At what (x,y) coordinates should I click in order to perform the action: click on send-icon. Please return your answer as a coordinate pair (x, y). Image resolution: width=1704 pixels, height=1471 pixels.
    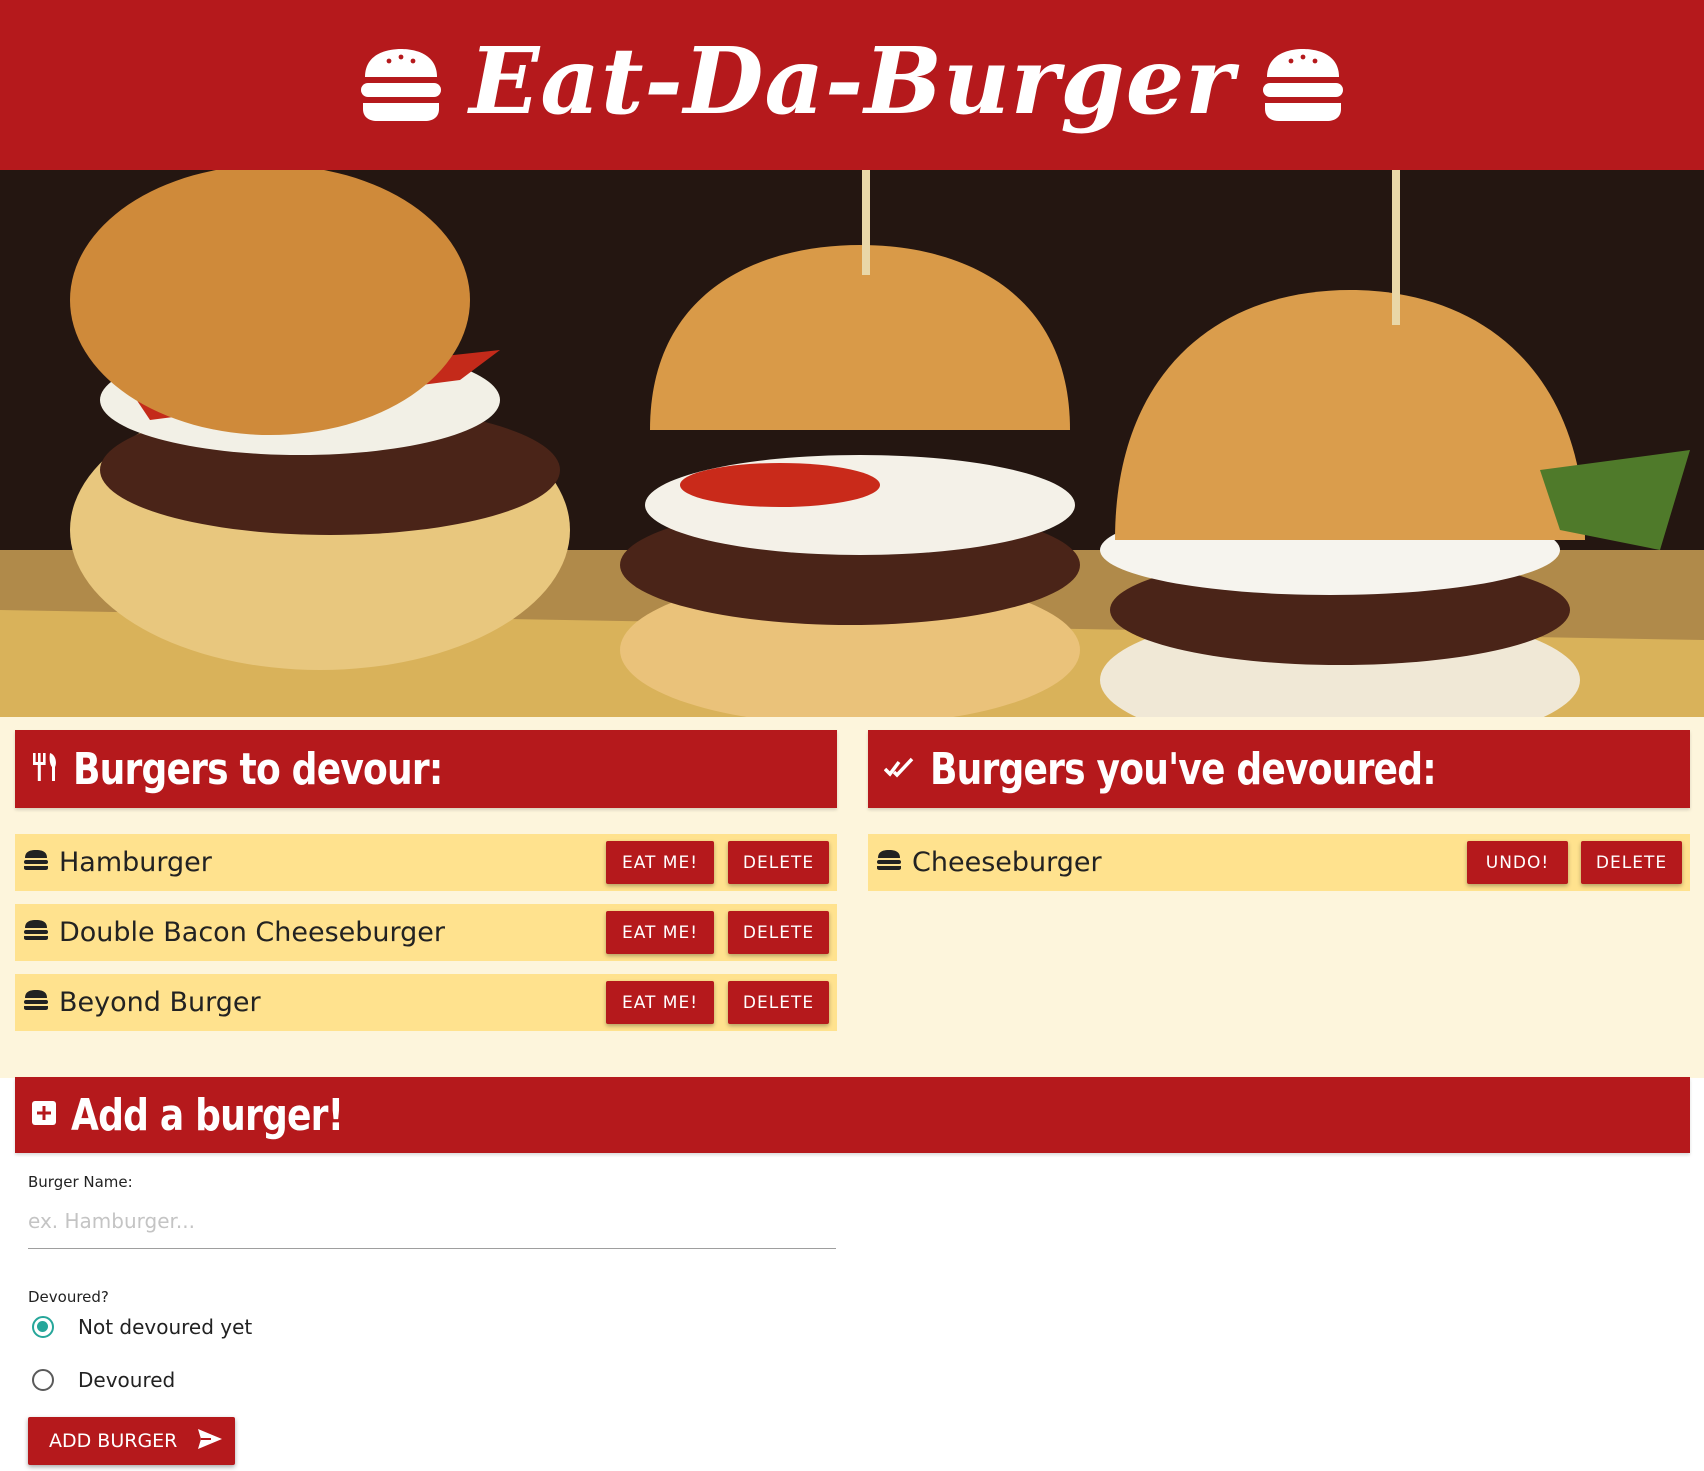
    Looking at the image, I should click on (210, 1441).